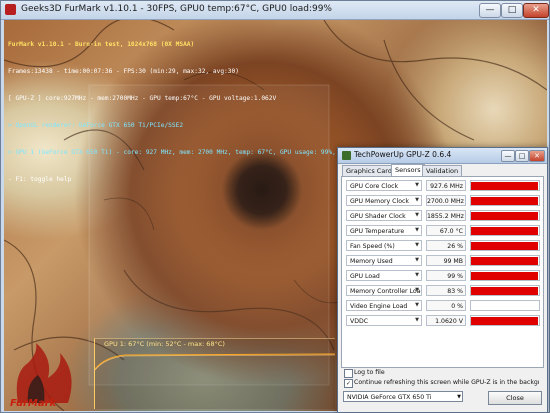 This screenshot has width=550, height=413. What do you see at coordinates (446, 290) in the screenshot?
I see `sensor-value: 83 %` at bounding box center [446, 290].